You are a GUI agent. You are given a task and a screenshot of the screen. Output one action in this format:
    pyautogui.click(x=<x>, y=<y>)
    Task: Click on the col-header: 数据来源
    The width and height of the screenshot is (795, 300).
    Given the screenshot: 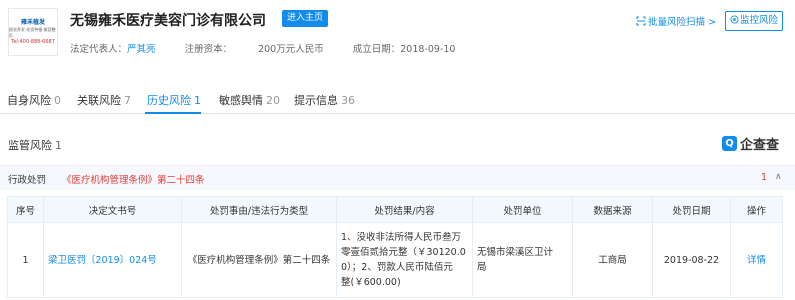 What is the action you would take?
    pyautogui.click(x=612, y=209)
    